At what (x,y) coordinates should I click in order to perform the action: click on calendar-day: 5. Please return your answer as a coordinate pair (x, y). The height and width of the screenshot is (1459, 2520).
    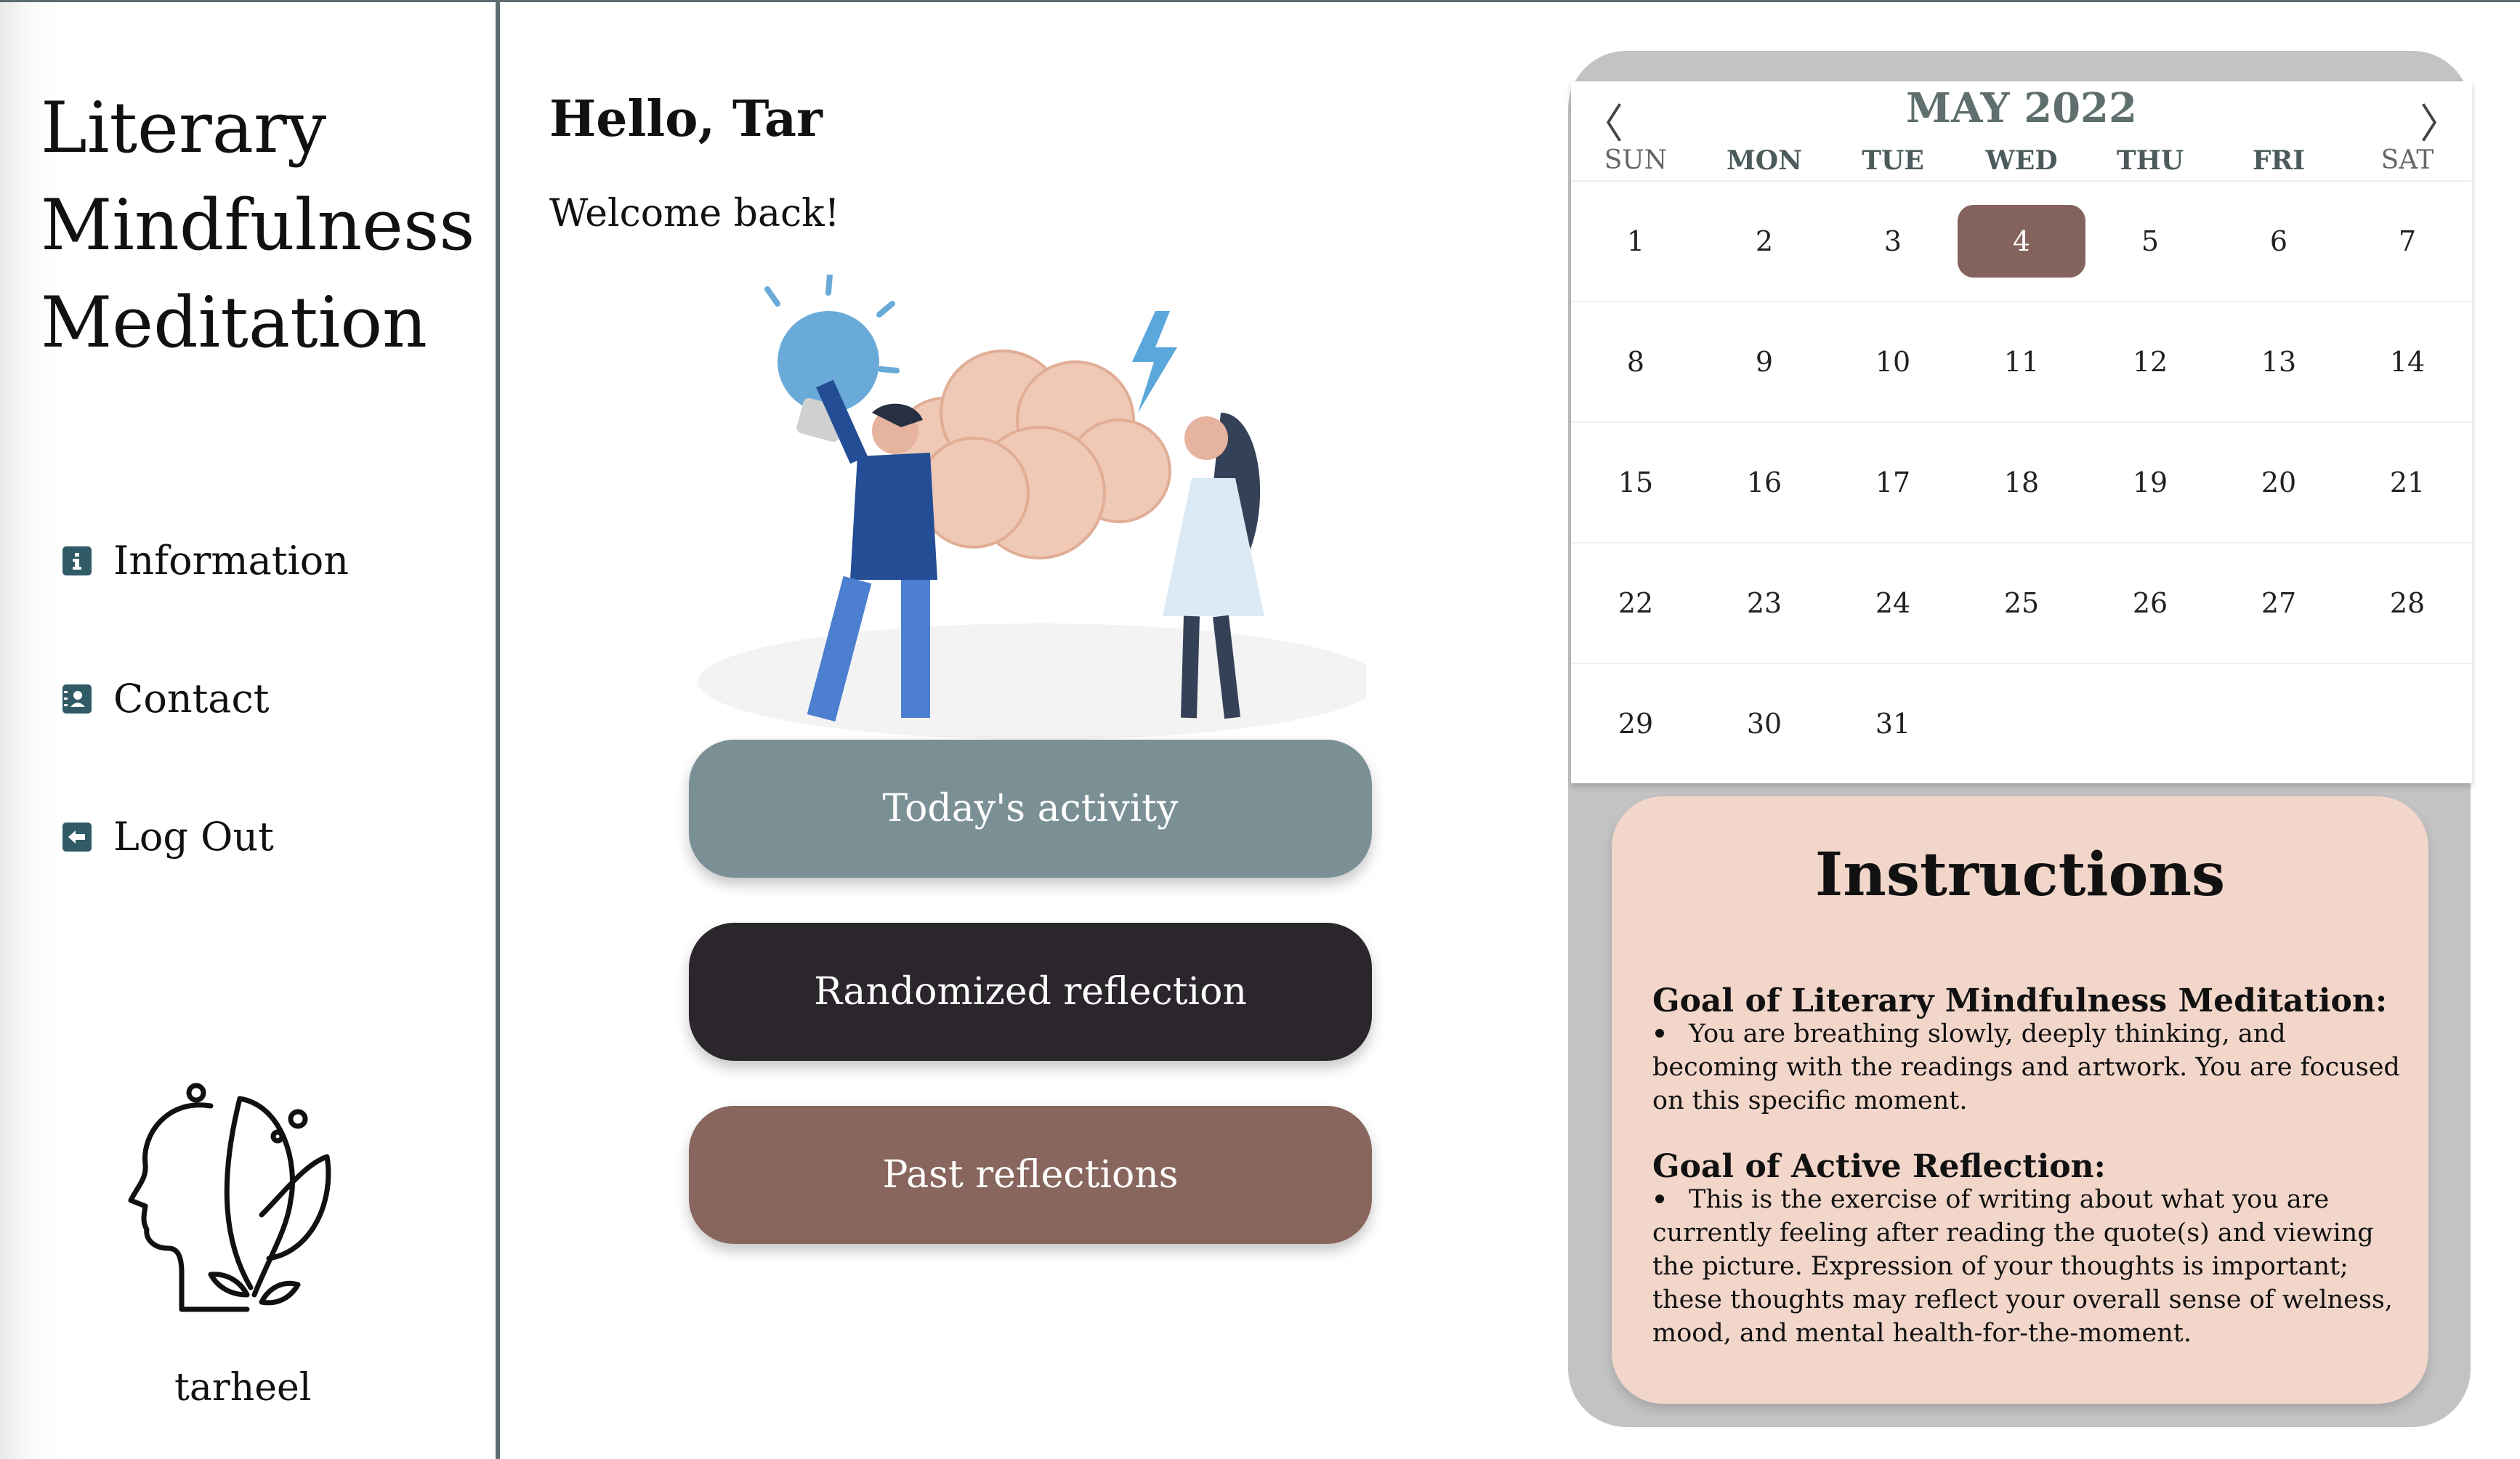
    Looking at the image, I should click on (2150, 242).